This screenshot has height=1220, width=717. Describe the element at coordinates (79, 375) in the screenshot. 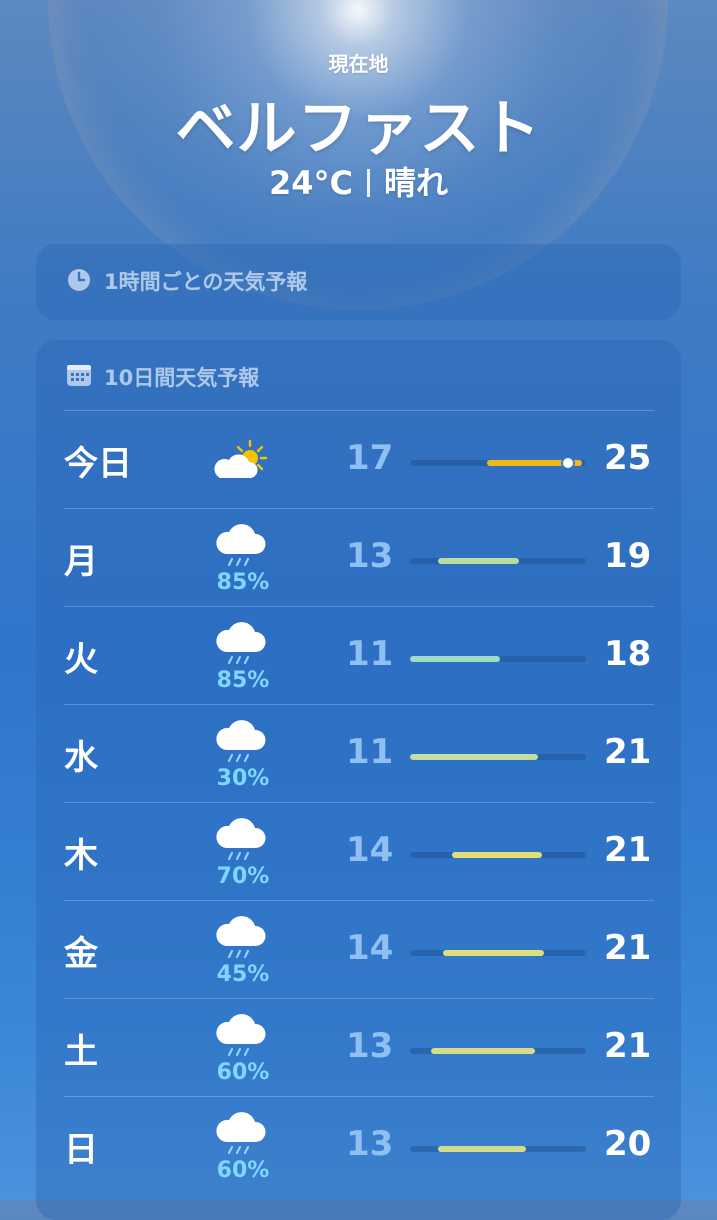

I see `calendar-icon` at that location.